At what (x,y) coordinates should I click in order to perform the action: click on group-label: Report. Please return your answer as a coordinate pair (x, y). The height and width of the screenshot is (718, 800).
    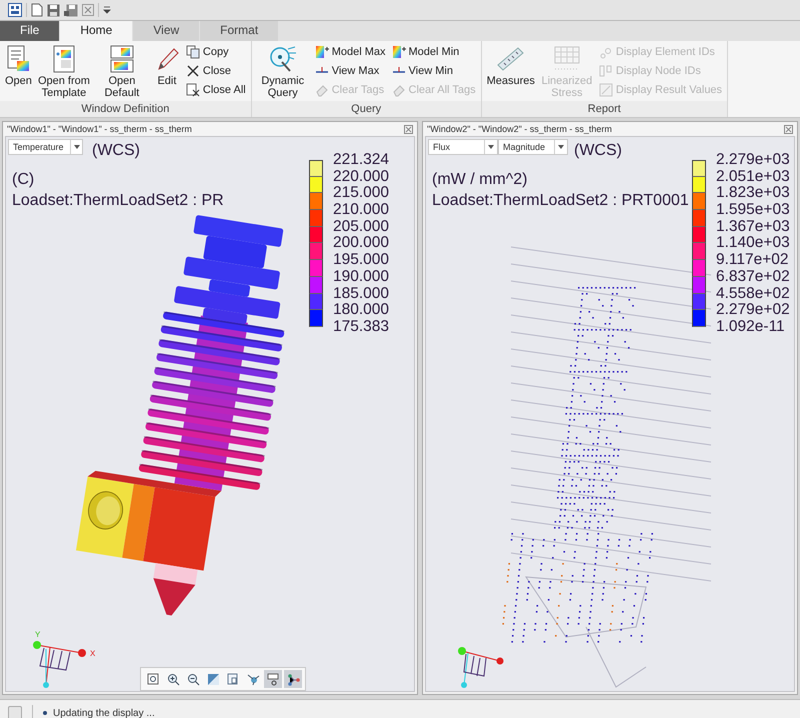
    Looking at the image, I should click on (605, 109).